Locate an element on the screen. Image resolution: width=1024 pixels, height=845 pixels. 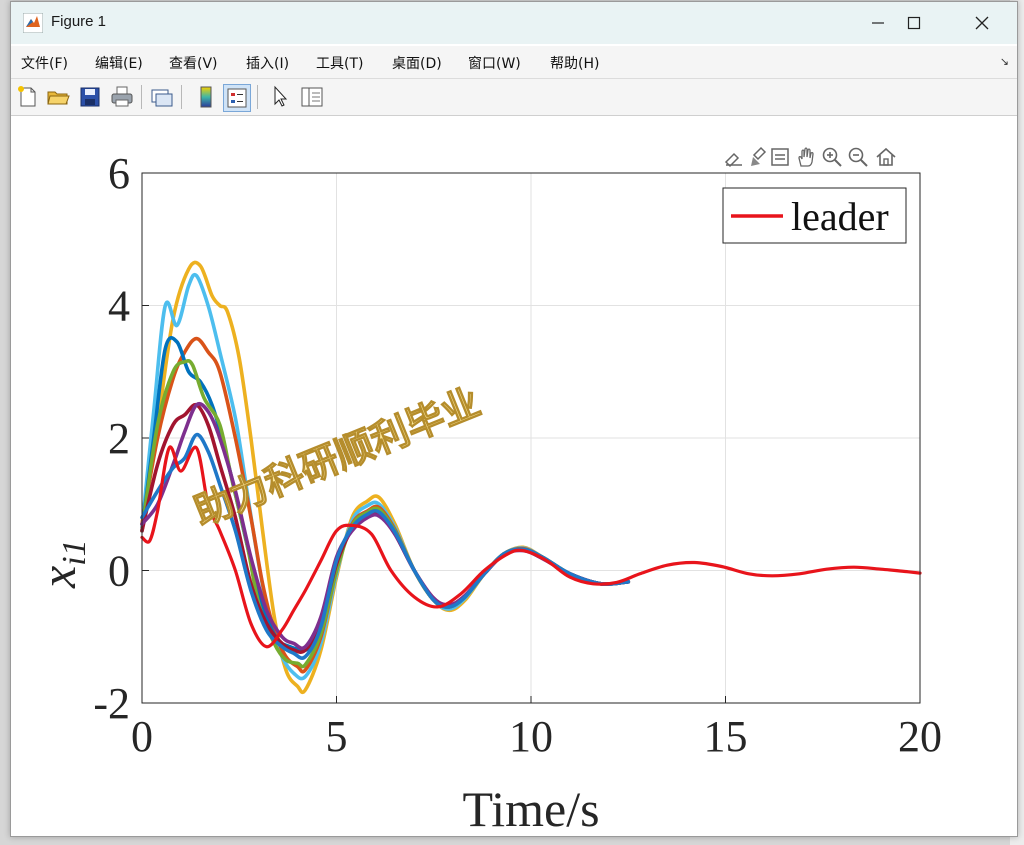
property-editor-icon is located at coordinates (312, 97).